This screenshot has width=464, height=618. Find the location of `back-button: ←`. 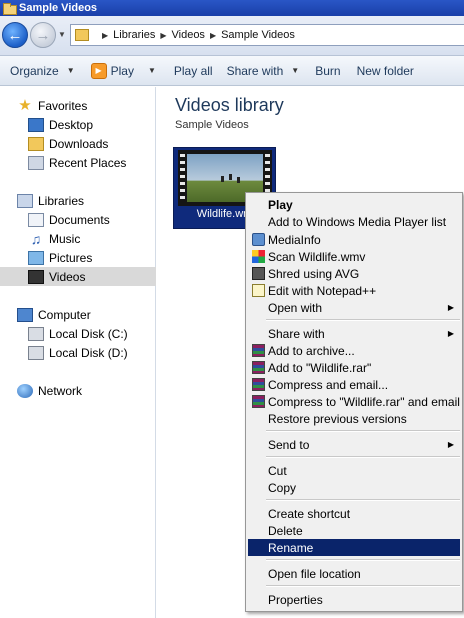

back-button: ← is located at coordinates (15, 35).